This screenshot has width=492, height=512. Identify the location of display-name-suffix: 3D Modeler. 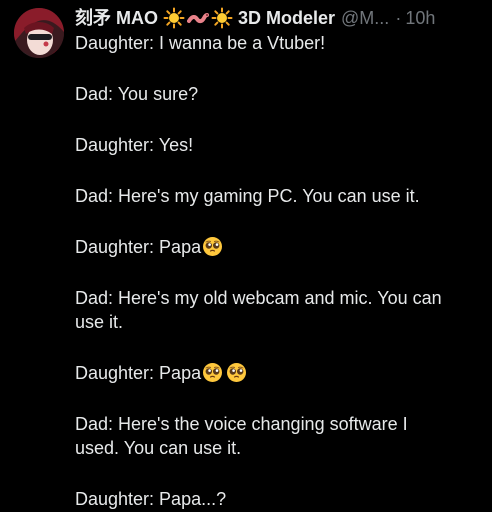
(287, 18).